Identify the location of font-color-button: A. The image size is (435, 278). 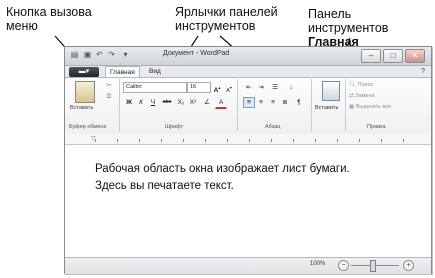
(221, 103).